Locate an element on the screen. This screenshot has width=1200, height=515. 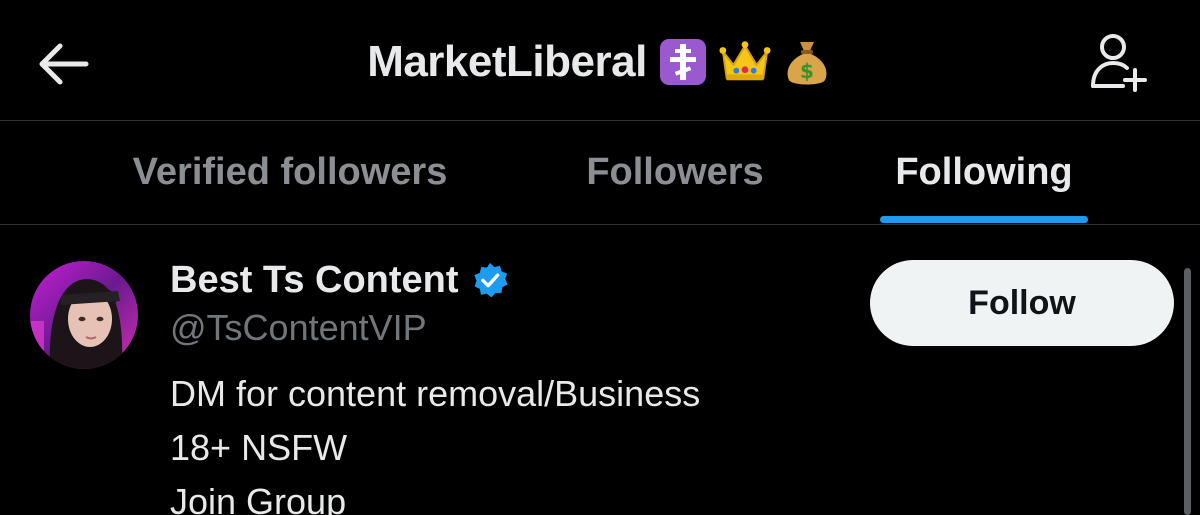
page-title: MarketLiberal is located at coordinates (507, 61).